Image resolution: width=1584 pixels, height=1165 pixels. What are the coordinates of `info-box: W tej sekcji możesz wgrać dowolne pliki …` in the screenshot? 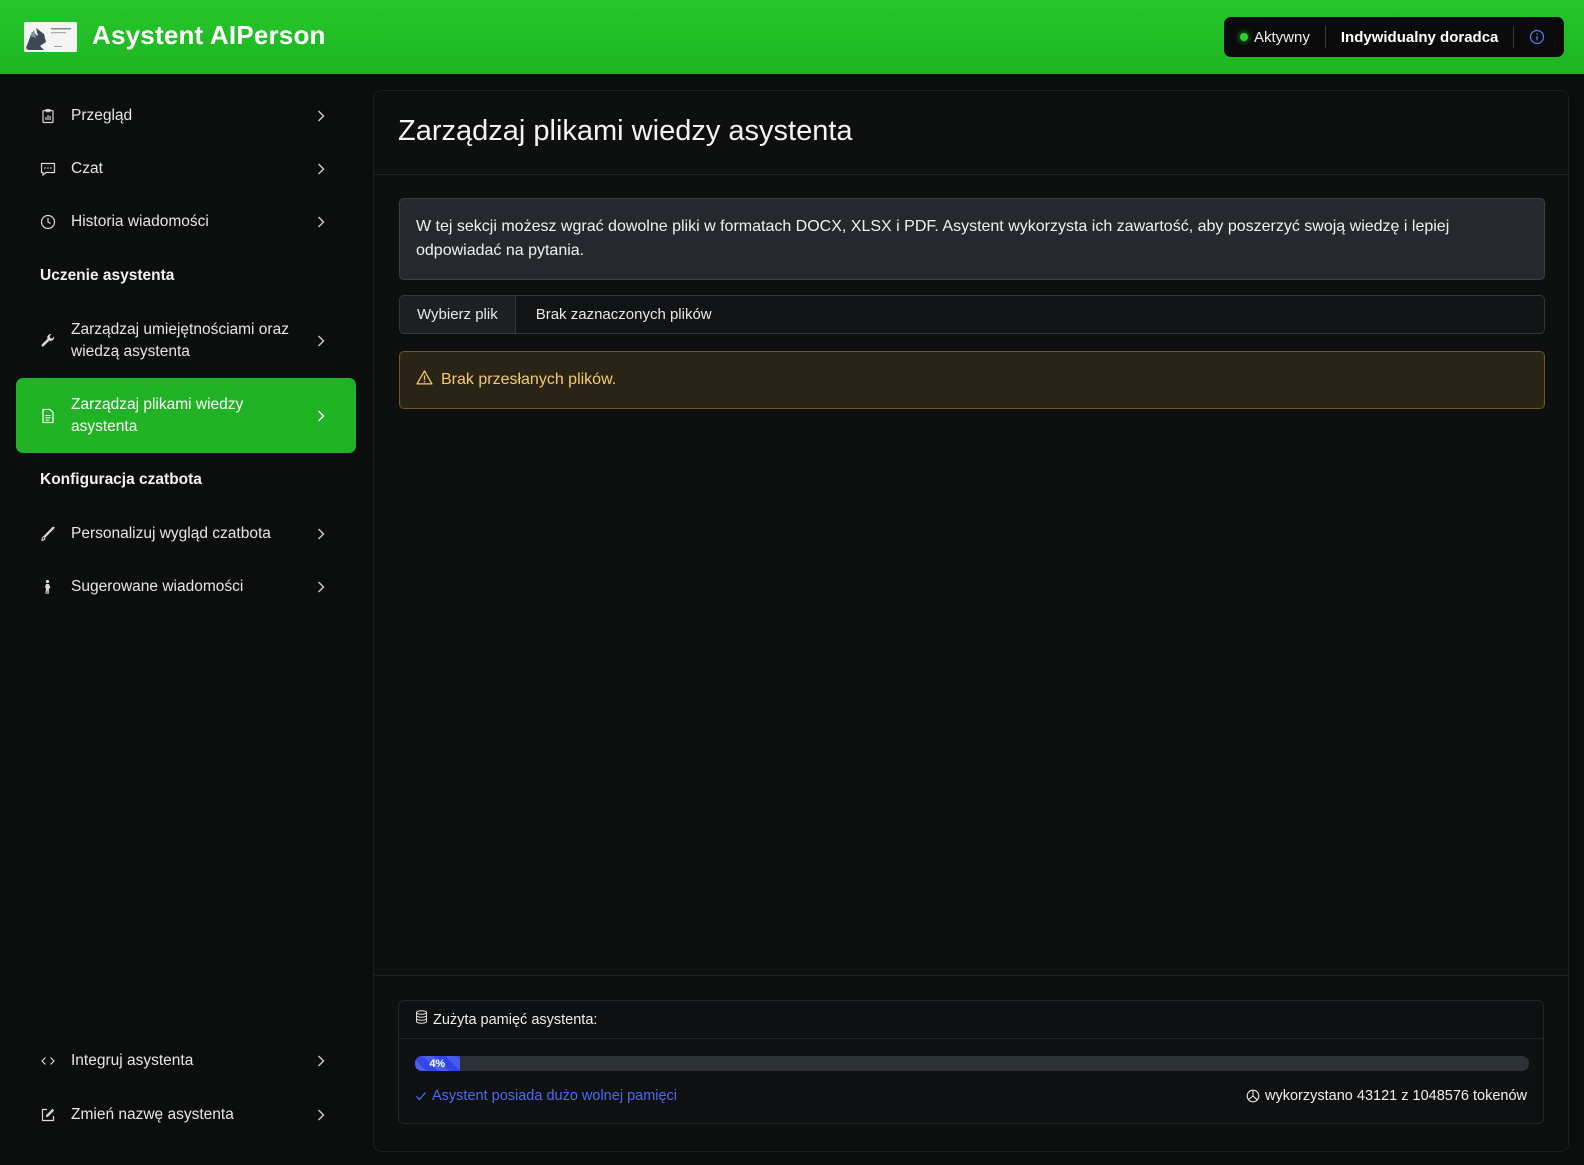 It's located at (972, 239).